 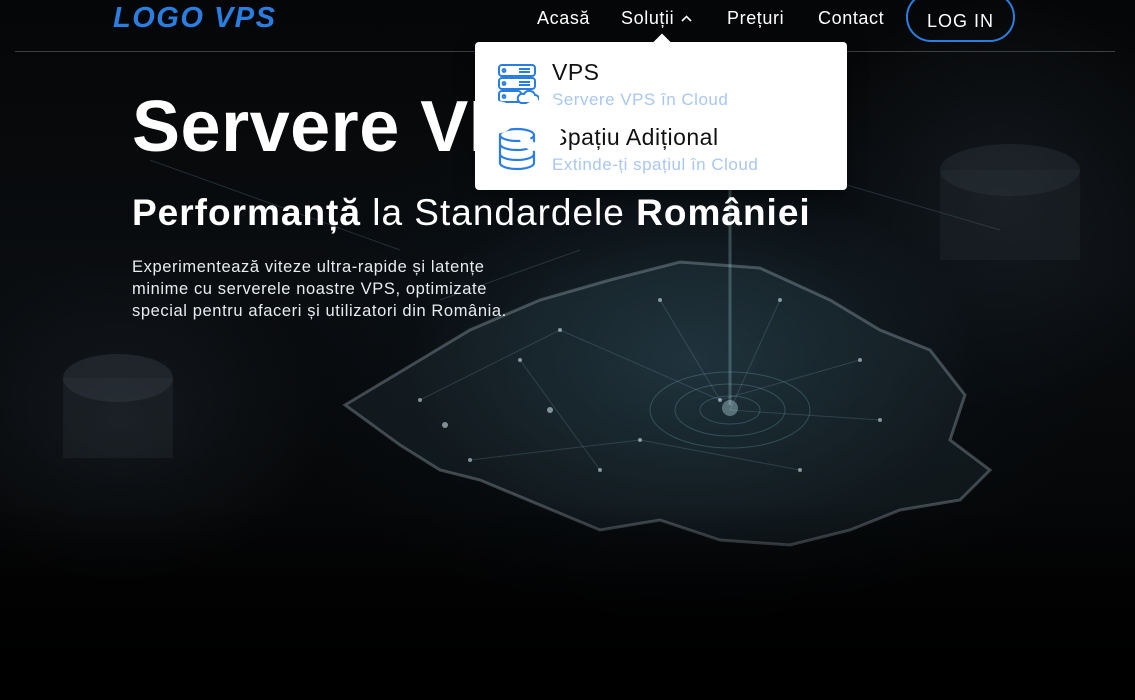 I want to click on hero-subtitle-emphasis-2: României, so click(x=723, y=212).